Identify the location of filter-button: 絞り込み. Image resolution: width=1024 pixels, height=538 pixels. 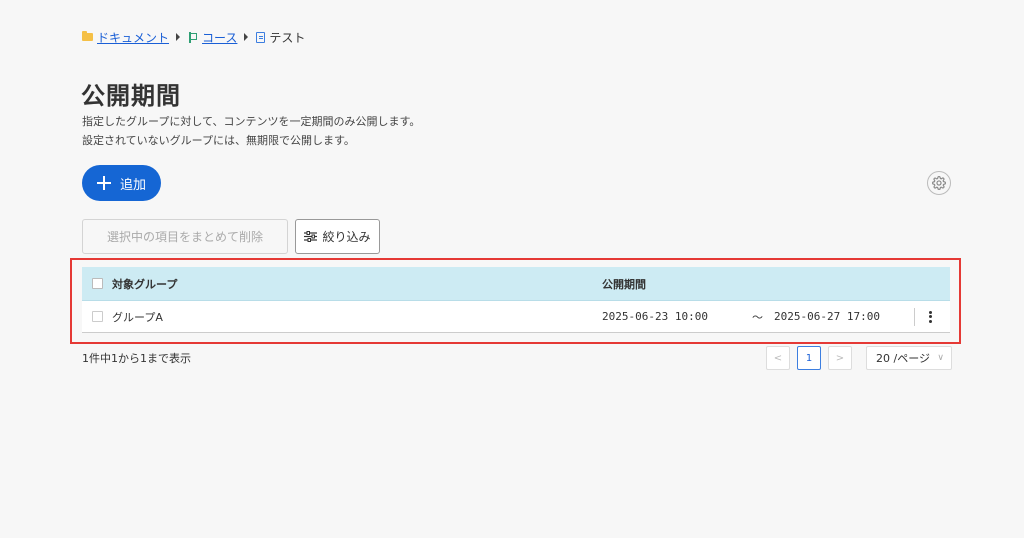
(337, 236).